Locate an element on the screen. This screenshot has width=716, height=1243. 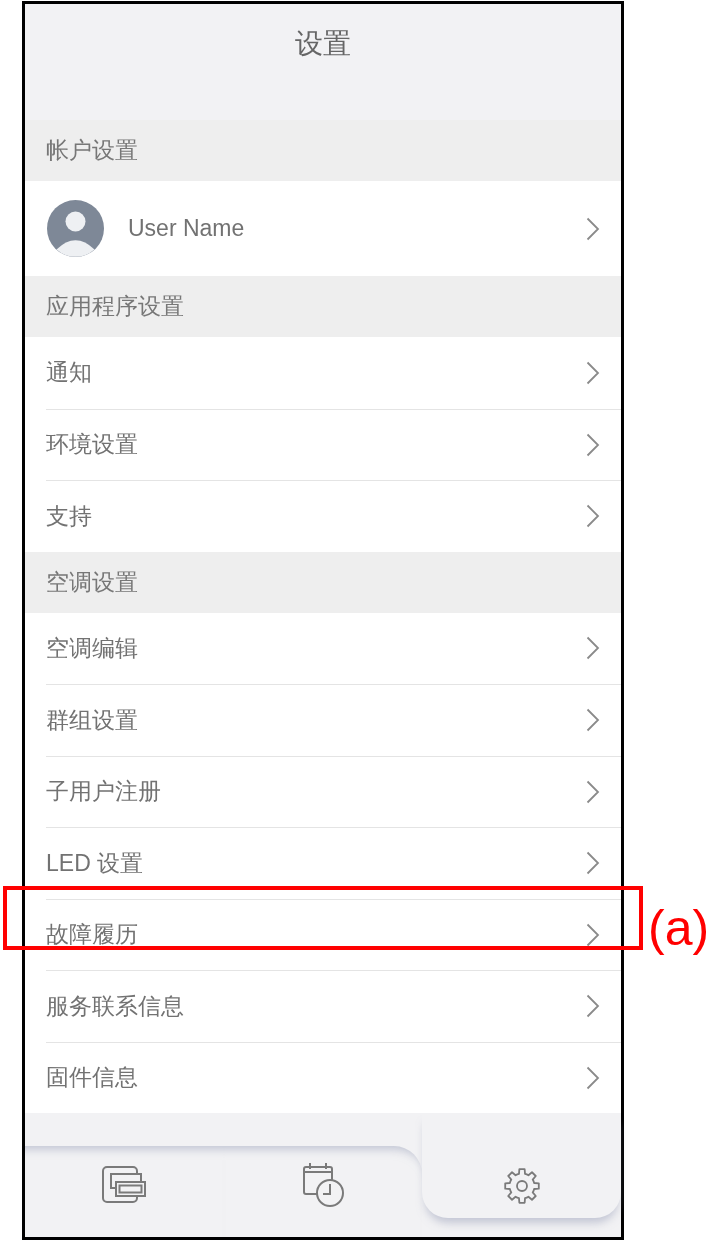
page-title: 设置 is located at coordinates (323, 44).